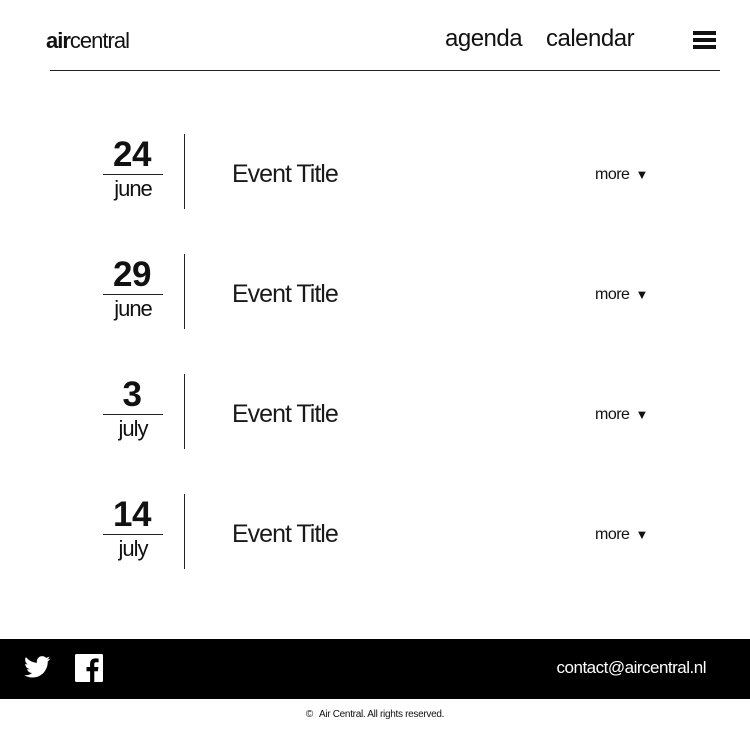 Image resolution: width=750 pixels, height=750 pixels. I want to click on event-item: 29 june Event Title more ▼, so click(375, 292).